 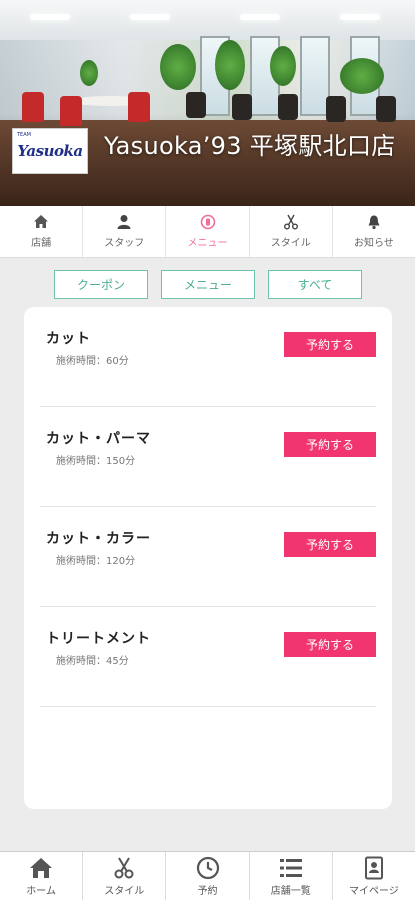 What do you see at coordinates (290, 867) in the screenshot?
I see `list-icon` at bounding box center [290, 867].